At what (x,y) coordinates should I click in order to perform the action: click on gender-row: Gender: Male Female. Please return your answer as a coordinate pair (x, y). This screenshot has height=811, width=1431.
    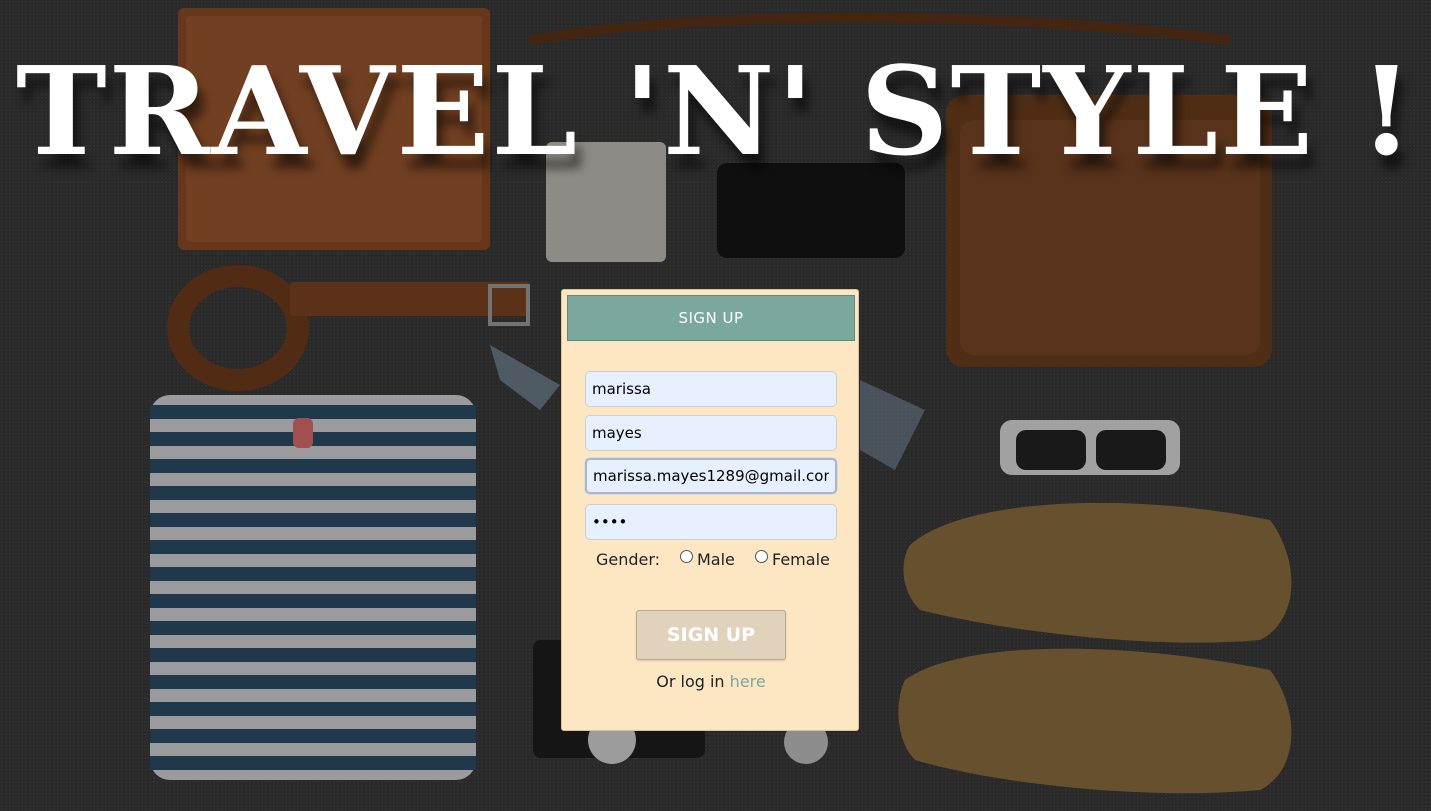
    Looking at the image, I should click on (711, 560).